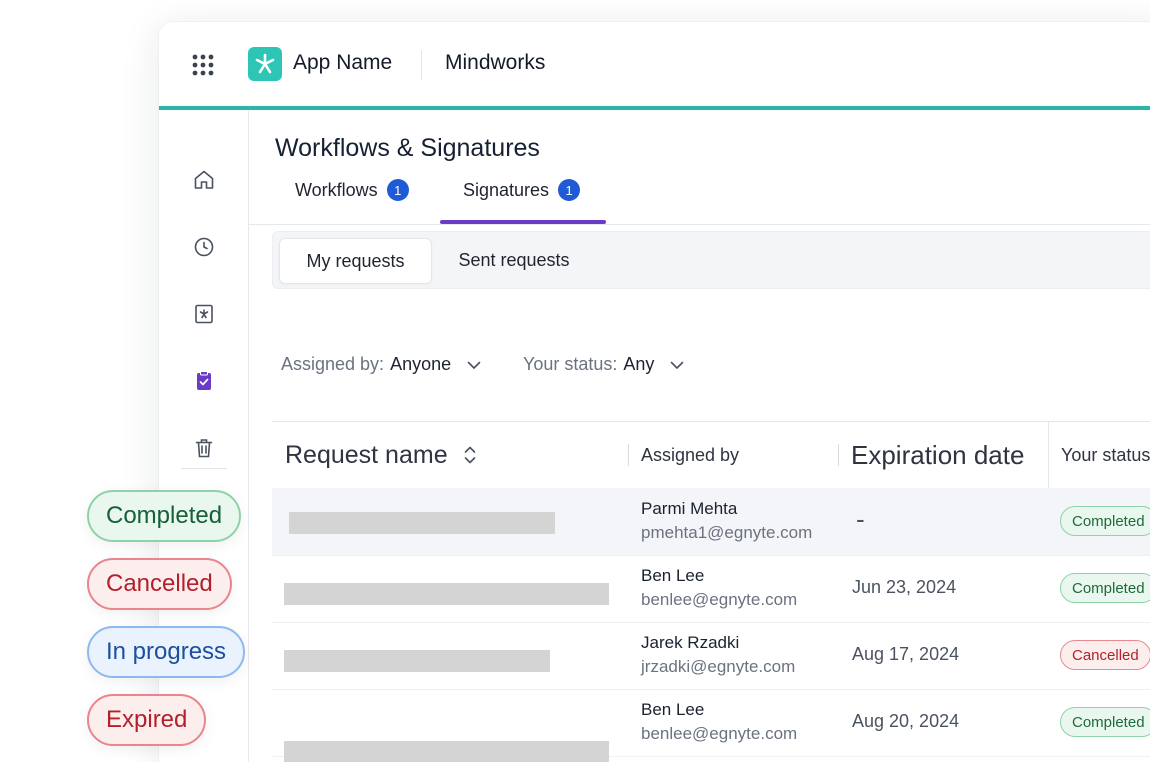 Image resolution: width=1150 pixels, height=762 pixels. I want to click on your-status-filter-value: Any, so click(639, 364).